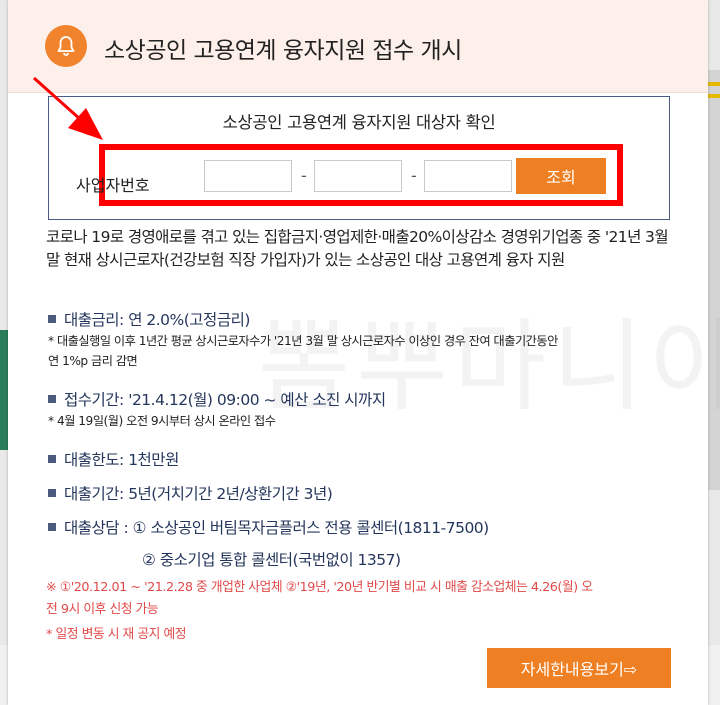  I want to click on background-page-edge-left, so click(4, 390).